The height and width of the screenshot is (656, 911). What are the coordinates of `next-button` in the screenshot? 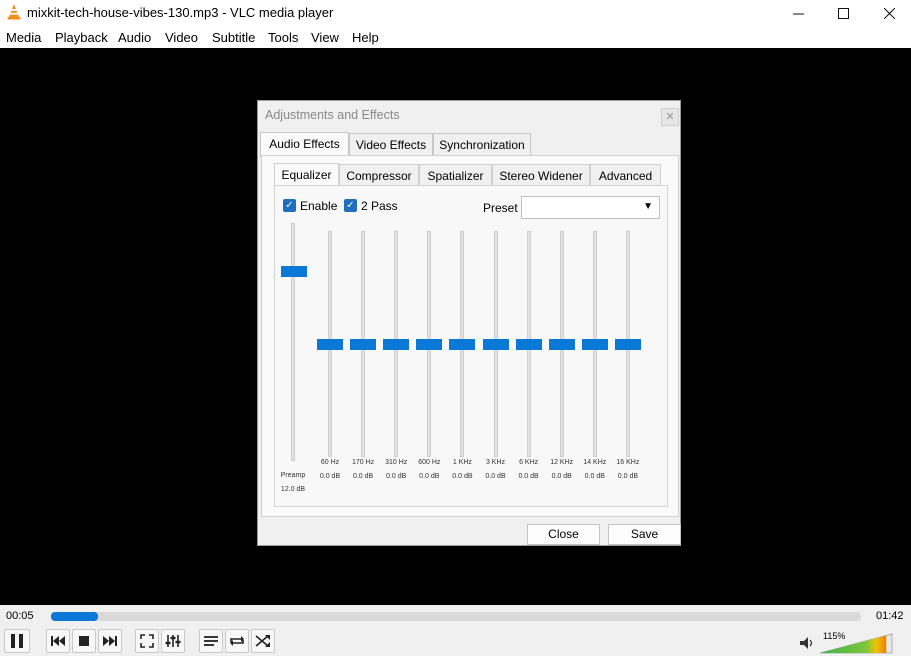 It's located at (110, 641).